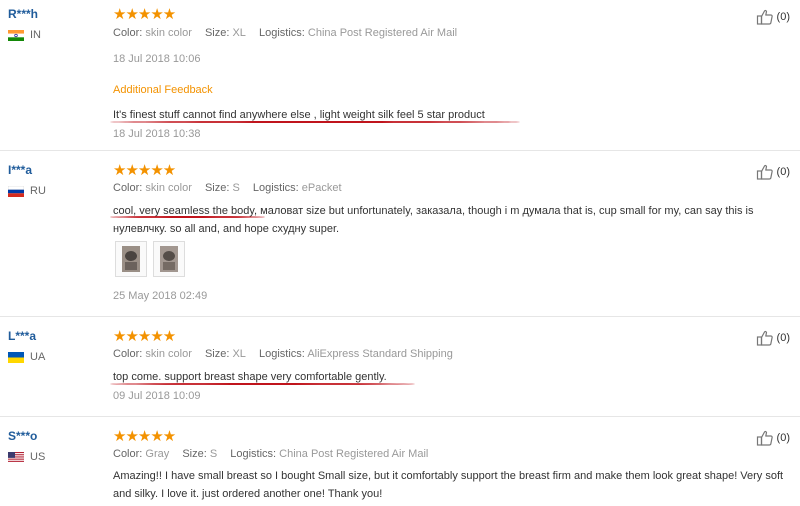  What do you see at coordinates (22, 436) in the screenshot?
I see `reviewer-name: S***o` at bounding box center [22, 436].